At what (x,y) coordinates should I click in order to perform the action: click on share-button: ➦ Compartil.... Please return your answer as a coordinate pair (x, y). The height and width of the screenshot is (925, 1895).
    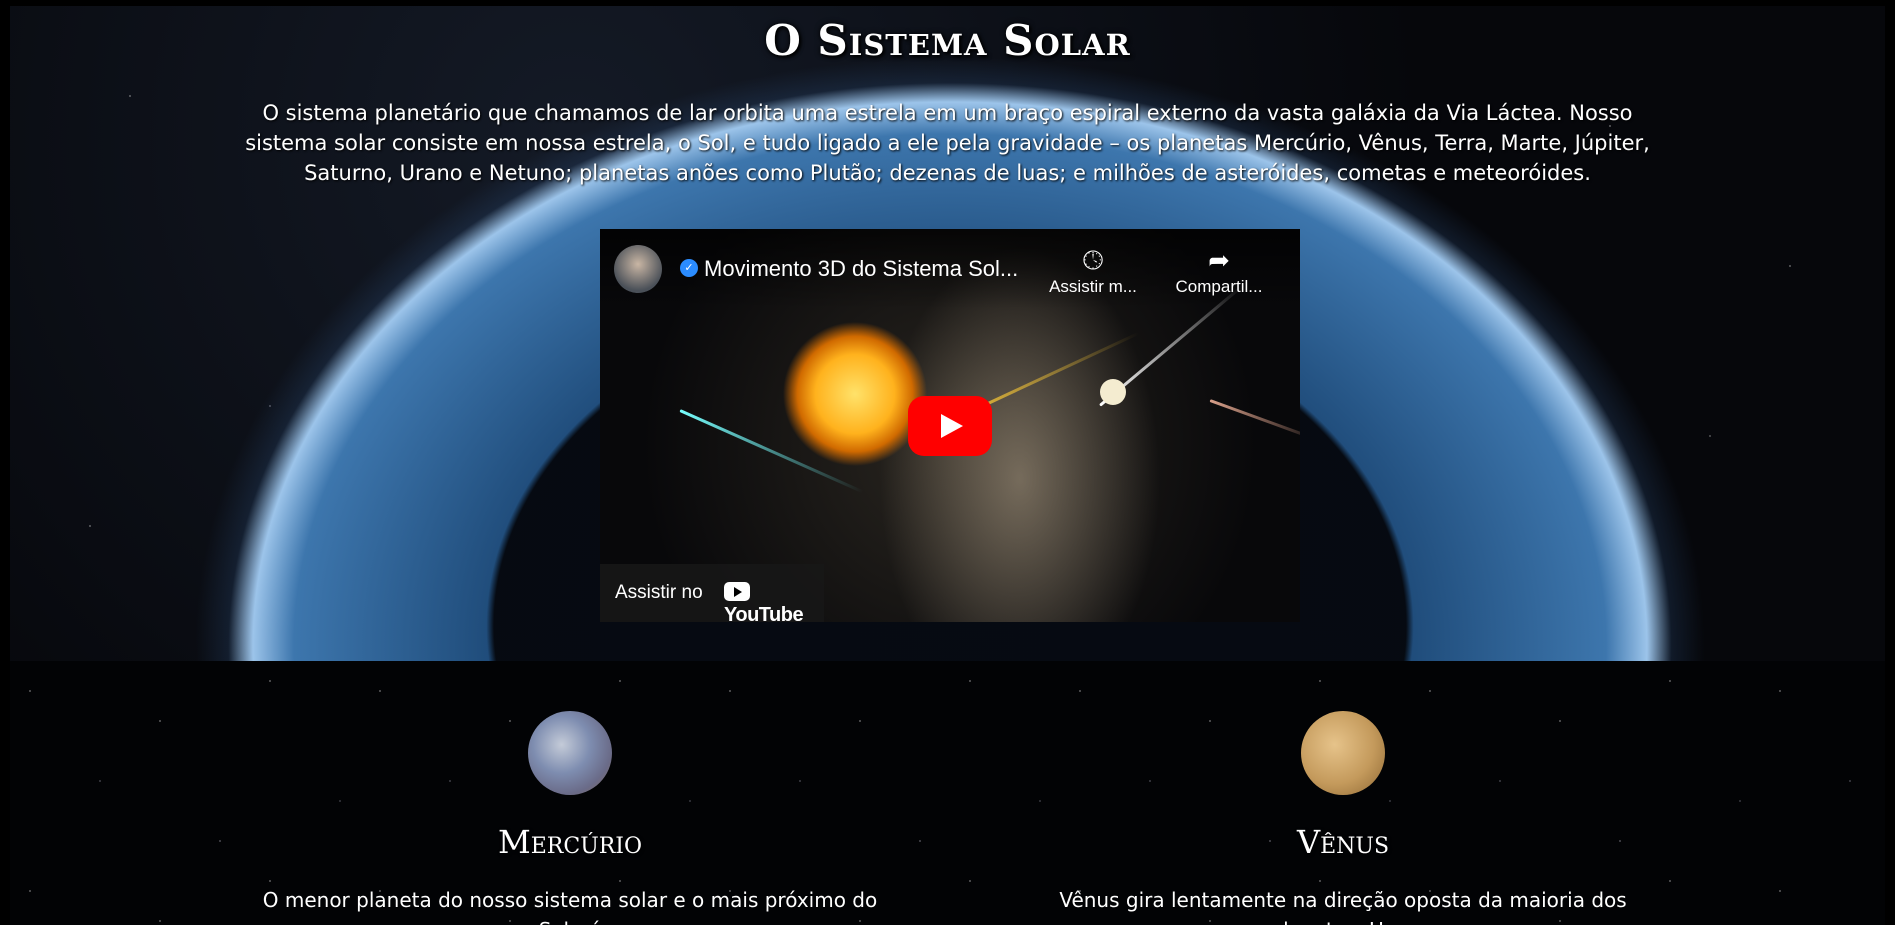
    Looking at the image, I should click on (1219, 270).